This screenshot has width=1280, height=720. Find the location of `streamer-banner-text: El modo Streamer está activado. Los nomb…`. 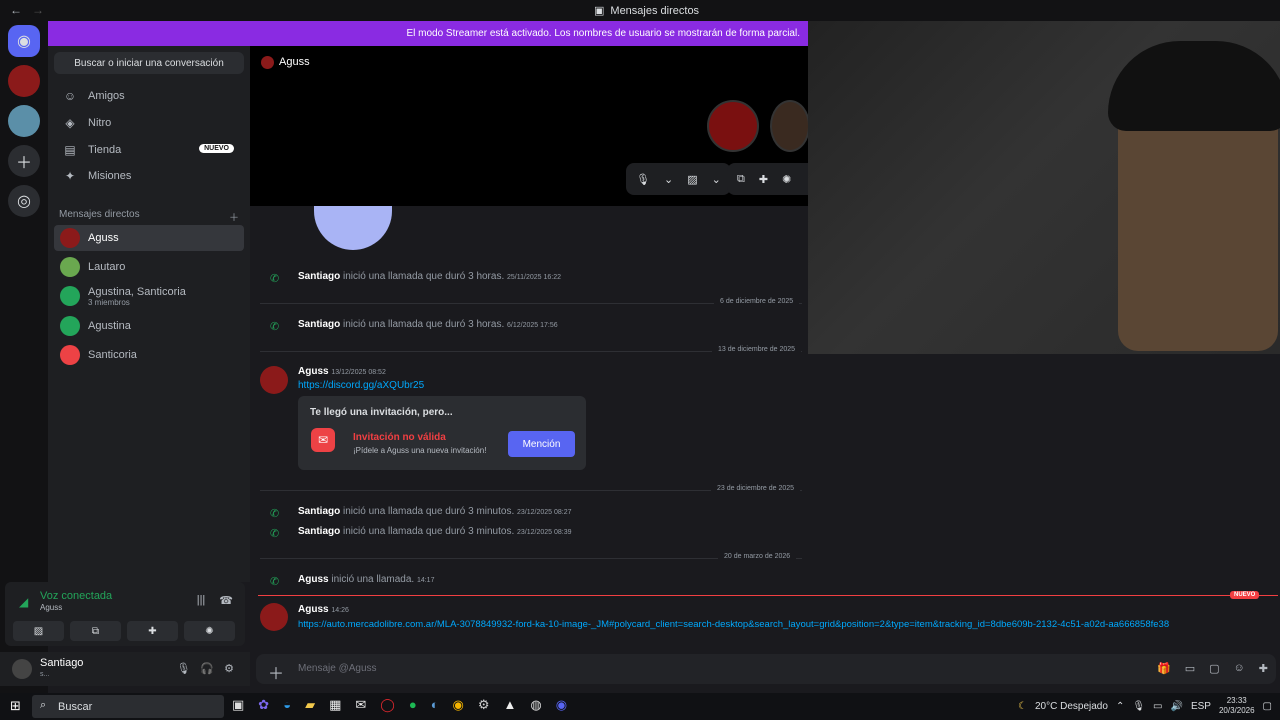

streamer-banner-text: El modo Streamer está activado. Los nomb… is located at coordinates (603, 33).